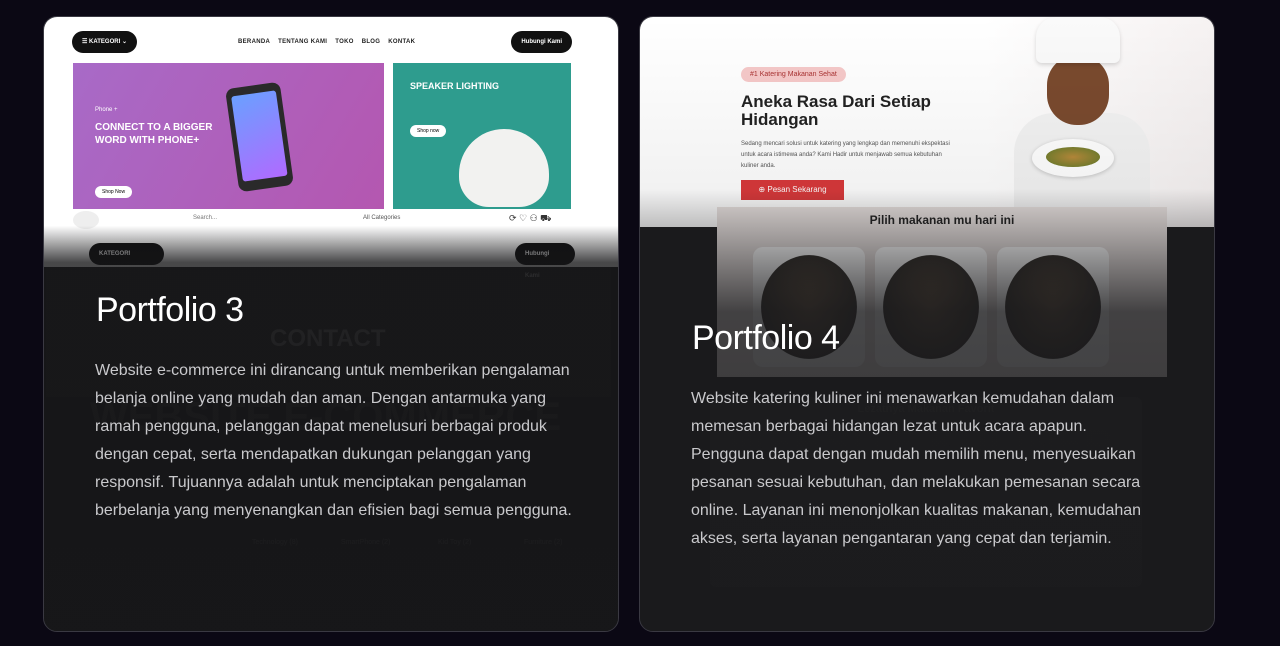 The image size is (1280, 646). What do you see at coordinates (455, 542) in the screenshot?
I see `preview-category-item: Kid Toy (2)` at bounding box center [455, 542].